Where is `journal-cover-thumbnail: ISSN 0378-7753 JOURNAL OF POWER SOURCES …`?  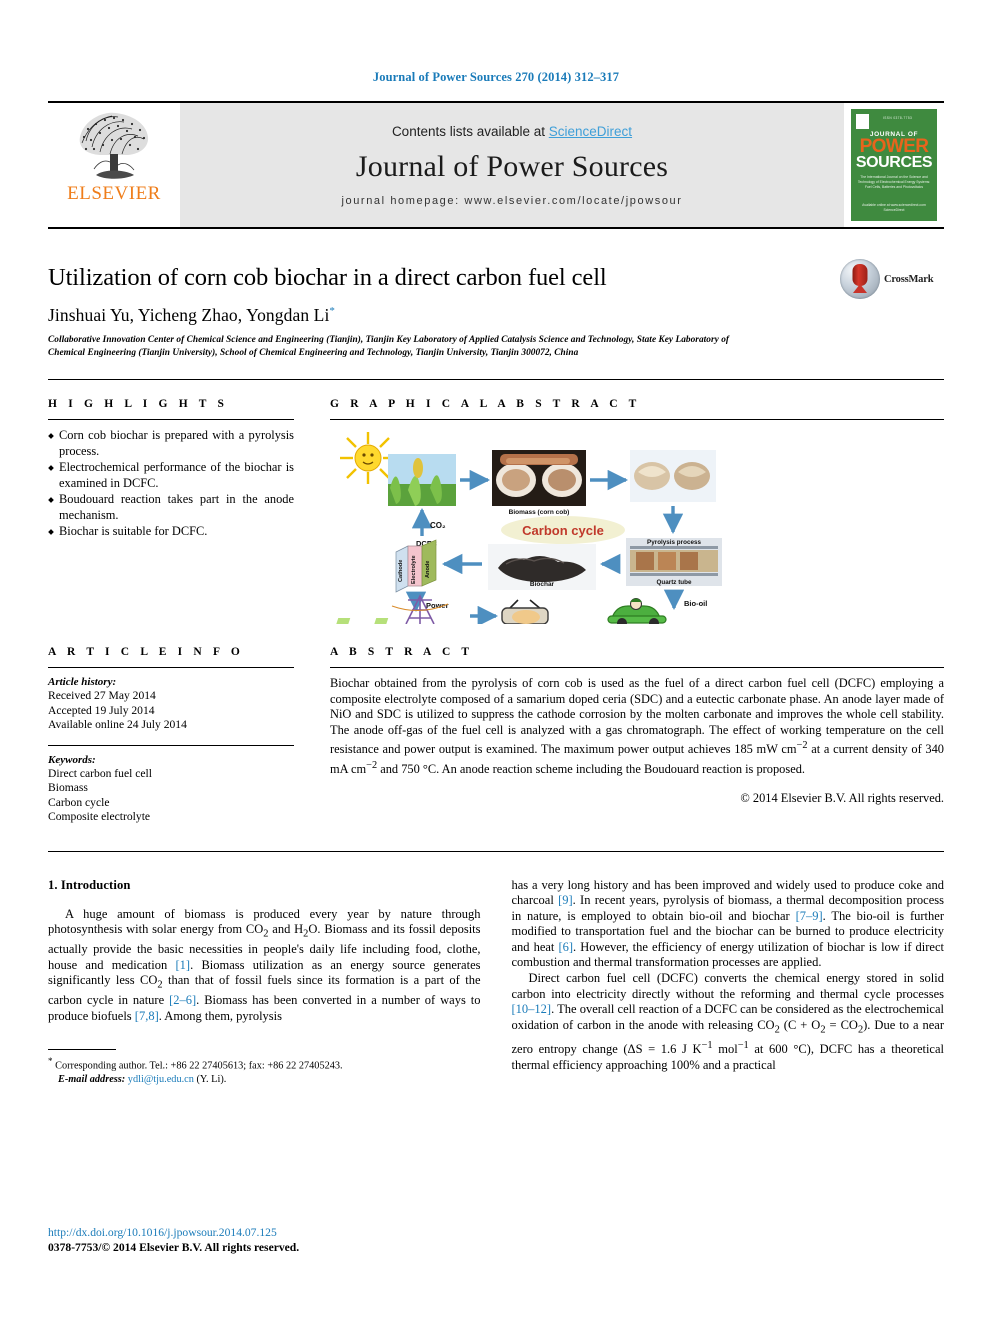 journal-cover-thumbnail: ISSN 0378-7753 JOURNAL OF POWER SOURCES … is located at coordinates (894, 165).